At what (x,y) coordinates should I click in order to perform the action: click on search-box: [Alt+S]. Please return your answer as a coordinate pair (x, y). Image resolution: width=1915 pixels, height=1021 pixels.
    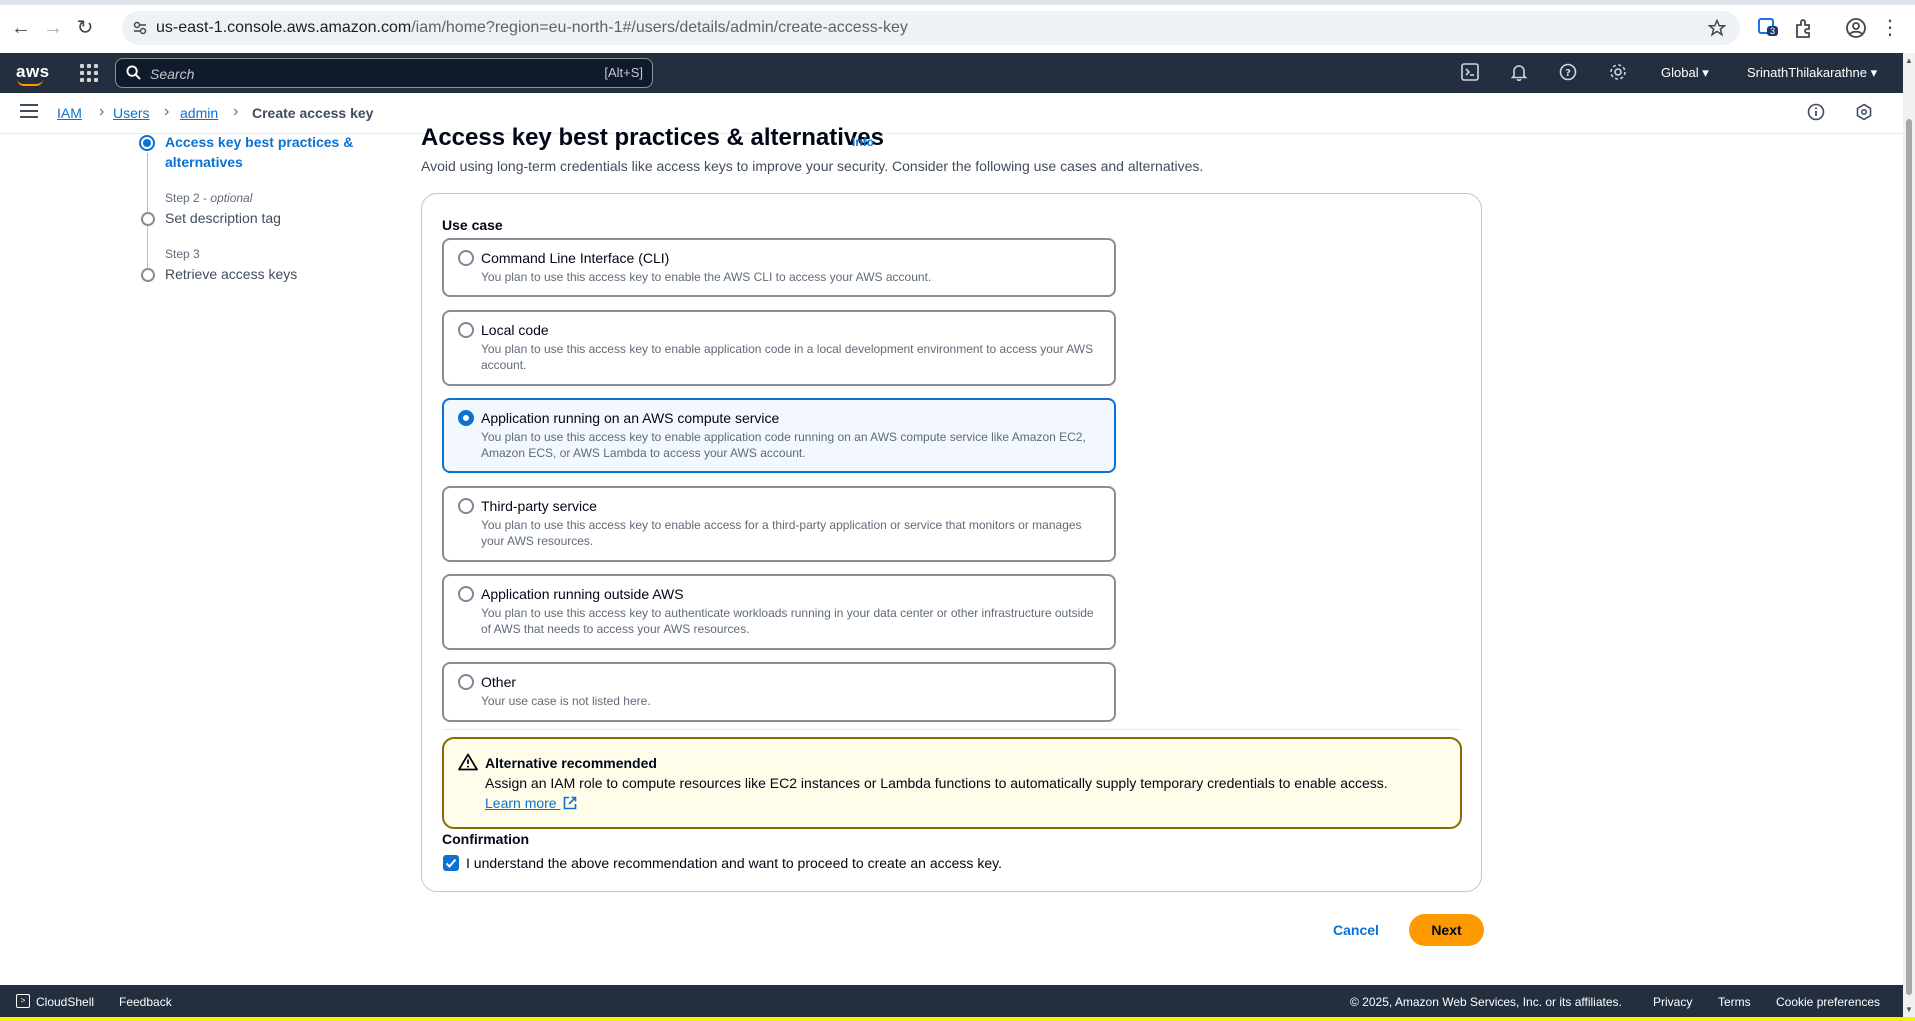
    Looking at the image, I should click on (384, 73).